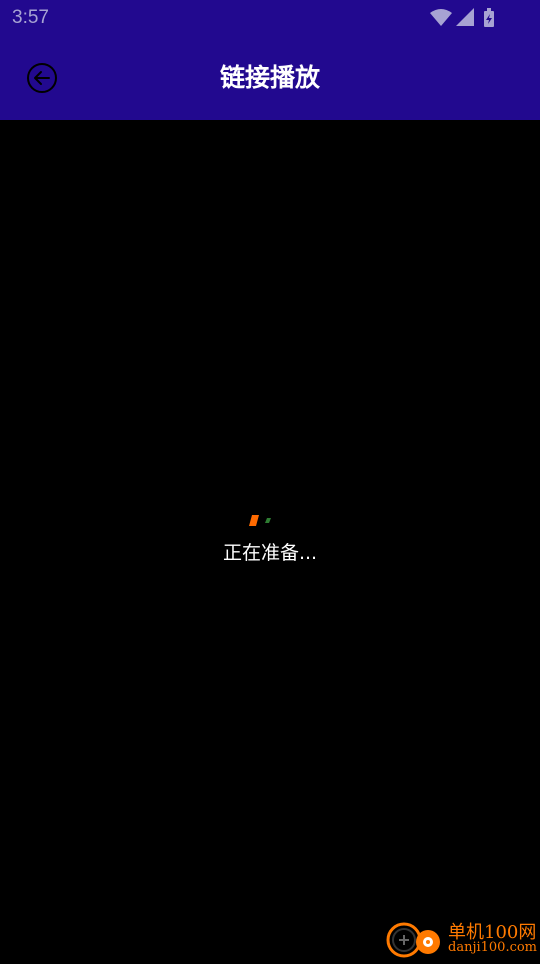  I want to click on watermark-logo-icon, so click(415, 939).